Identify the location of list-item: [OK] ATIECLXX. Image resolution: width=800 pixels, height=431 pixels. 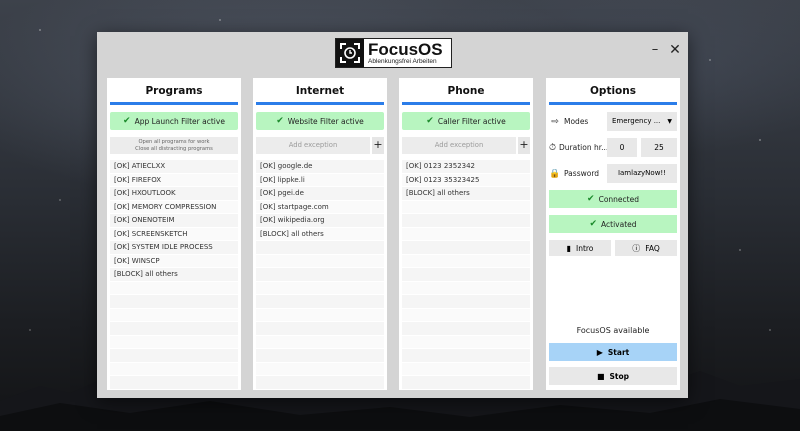
(174, 167).